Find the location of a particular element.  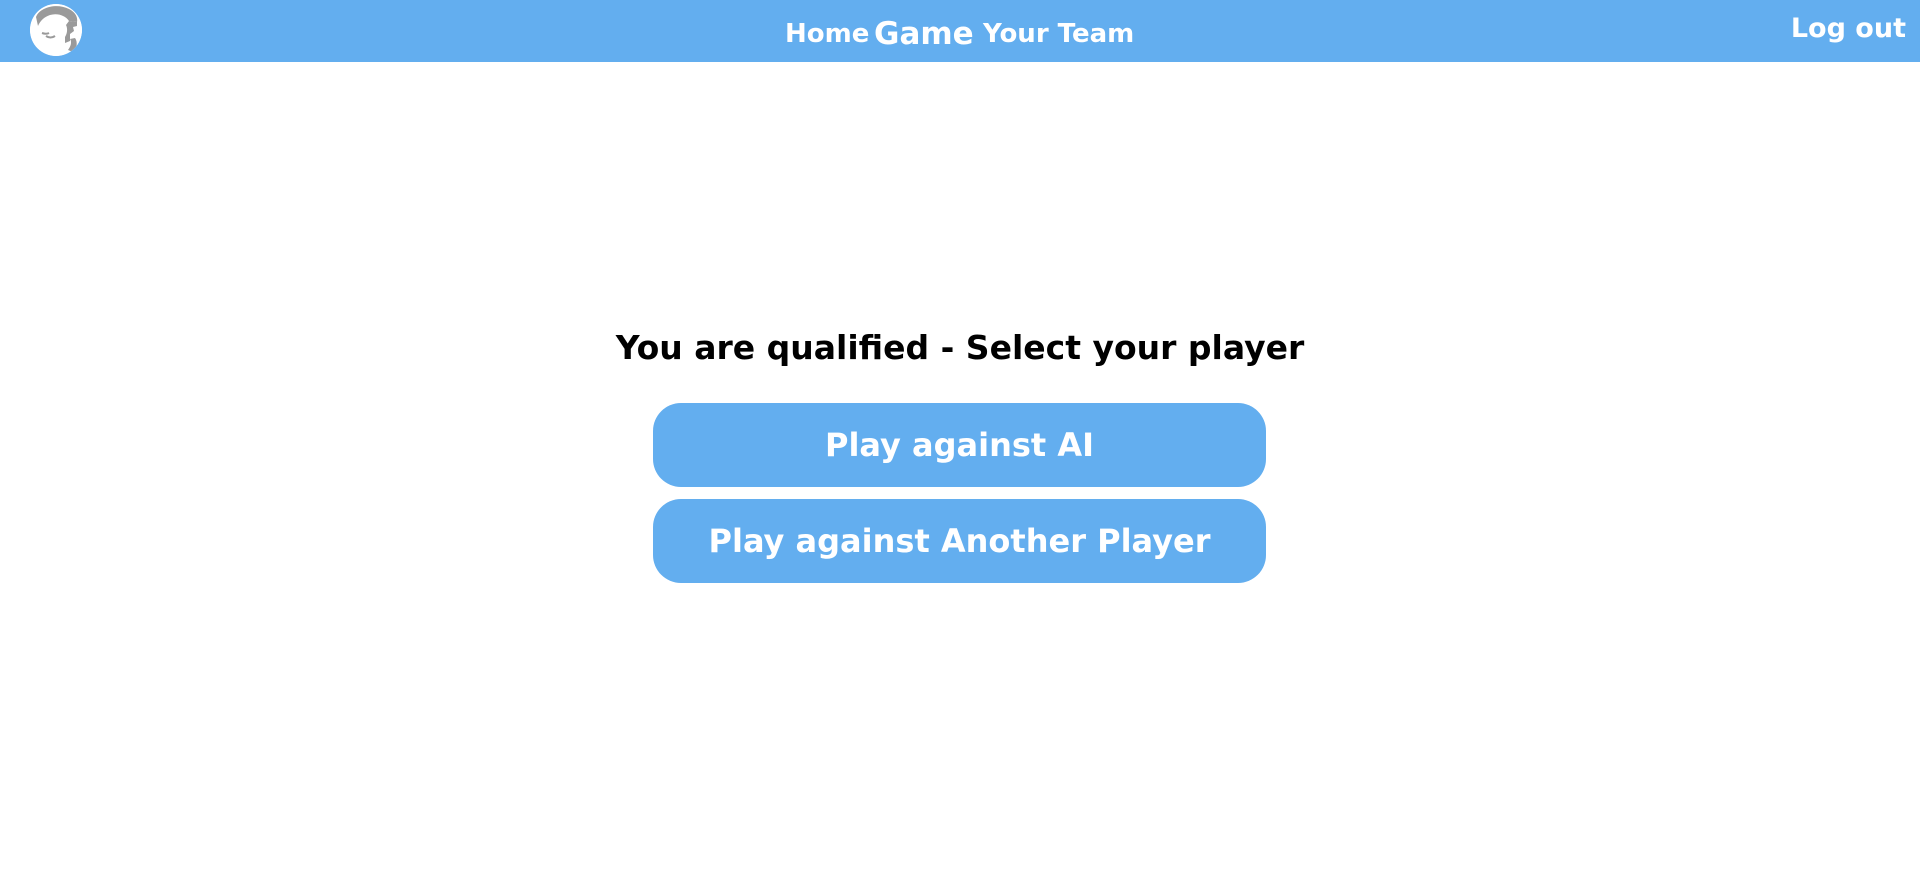

main-nav: Home Game Your Team is located at coordinates (960, 31).